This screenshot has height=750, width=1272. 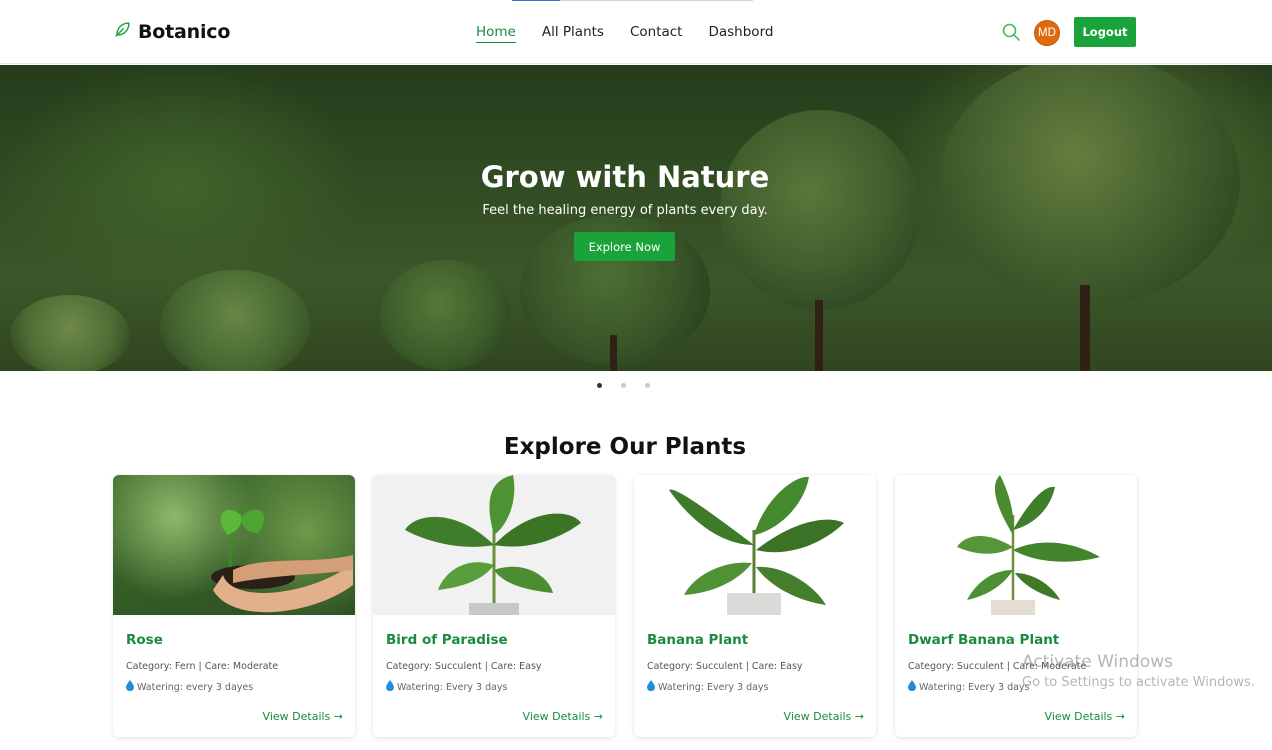 I want to click on leaf-icon, so click(x=122, y=32).